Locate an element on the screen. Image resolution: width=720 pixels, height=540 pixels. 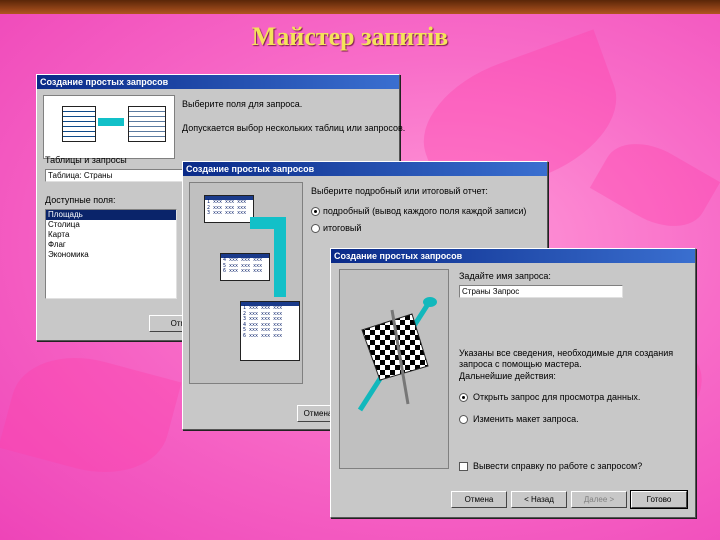
radio-summary is located at coordinates (315, 228).